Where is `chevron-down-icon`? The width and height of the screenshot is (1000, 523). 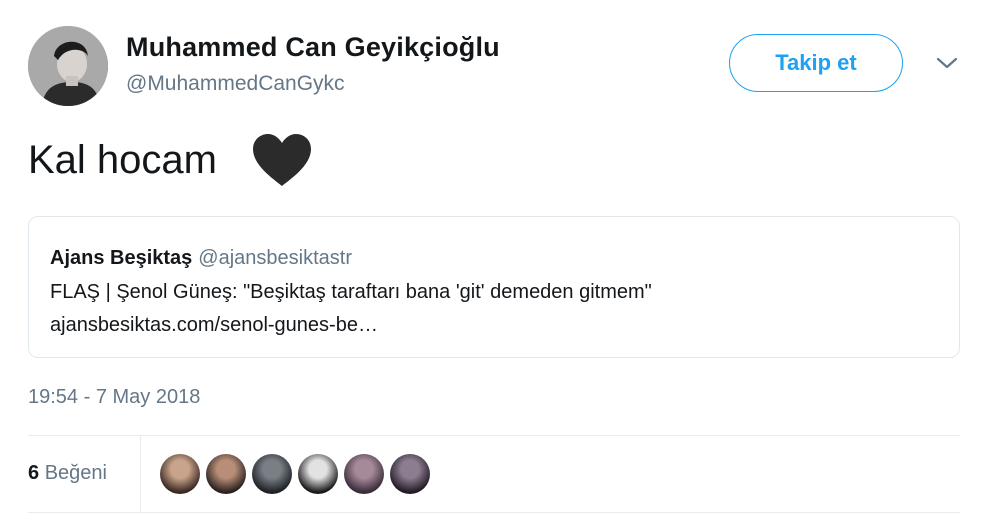 chevron-down-icon is located at coordinates (947, 63).